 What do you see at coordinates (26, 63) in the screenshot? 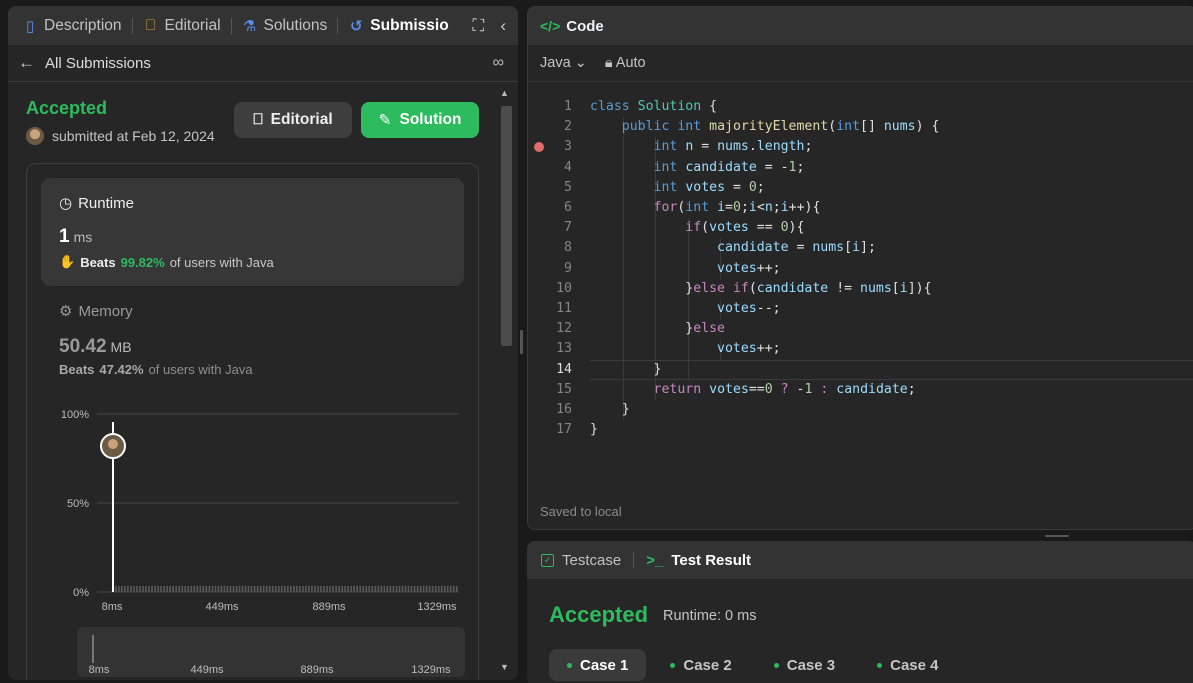
I see `back-arrow-icon: ←` at bounding box center [26, 63].